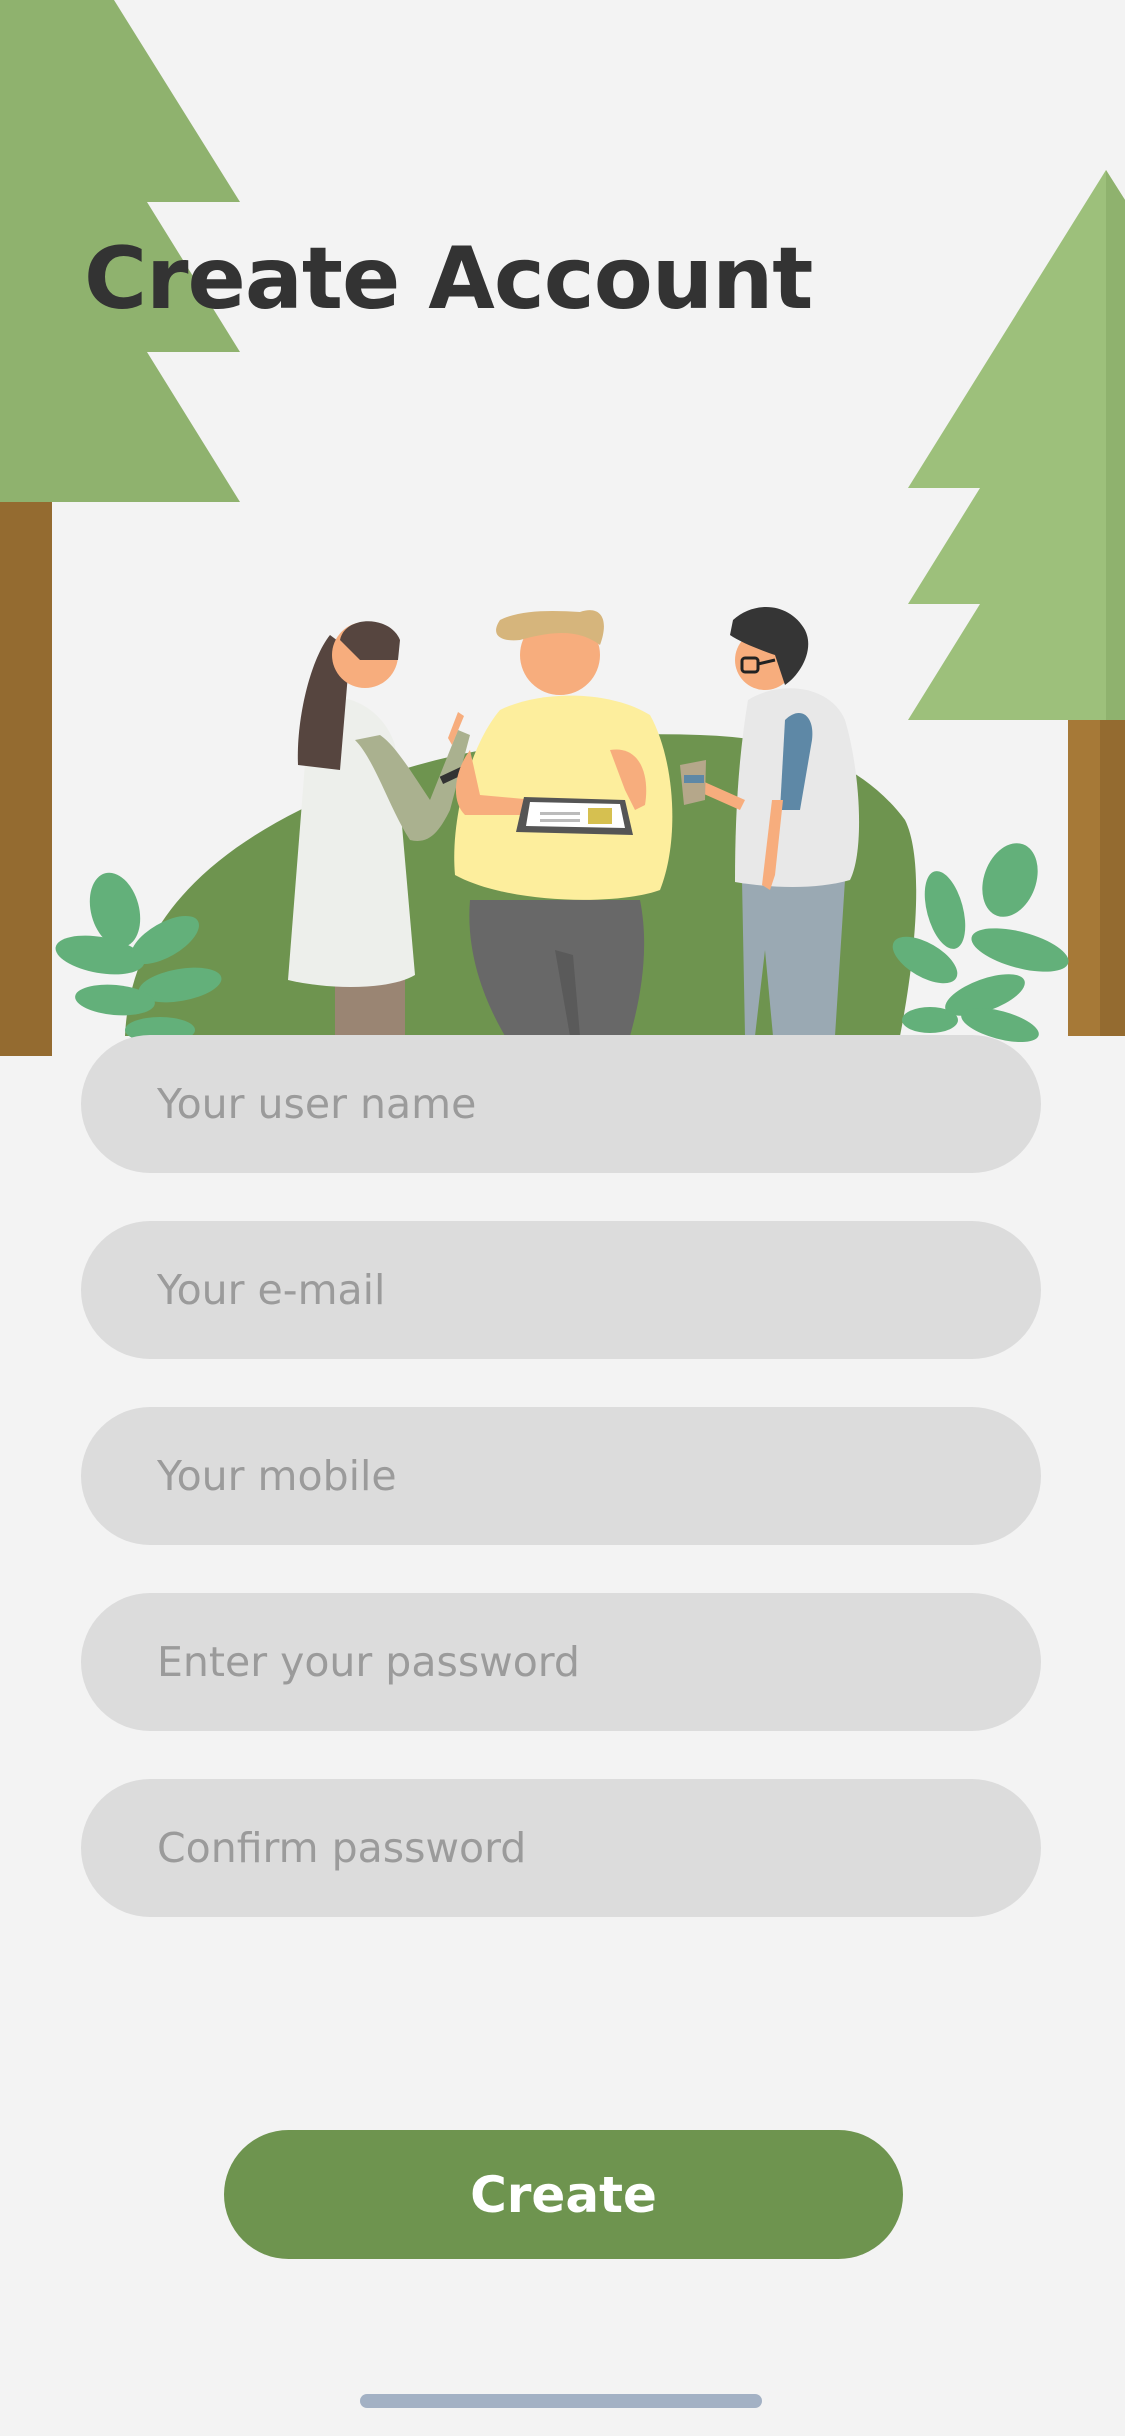 The height and width of the screenshot is (2436, 1125). I want to click on confirm-password-input, so click(561, 1848).